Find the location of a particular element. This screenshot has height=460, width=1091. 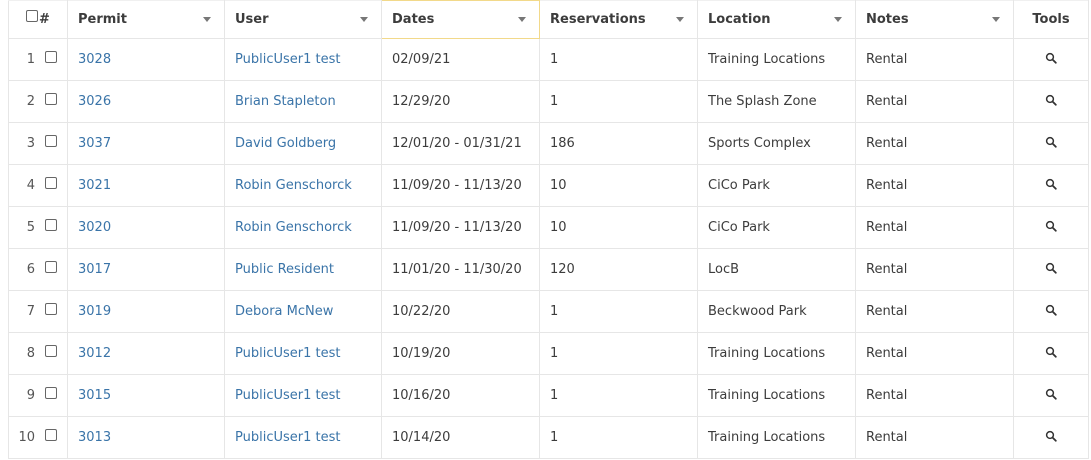

permit-link: 3028 is located at coordinates (94, 59).